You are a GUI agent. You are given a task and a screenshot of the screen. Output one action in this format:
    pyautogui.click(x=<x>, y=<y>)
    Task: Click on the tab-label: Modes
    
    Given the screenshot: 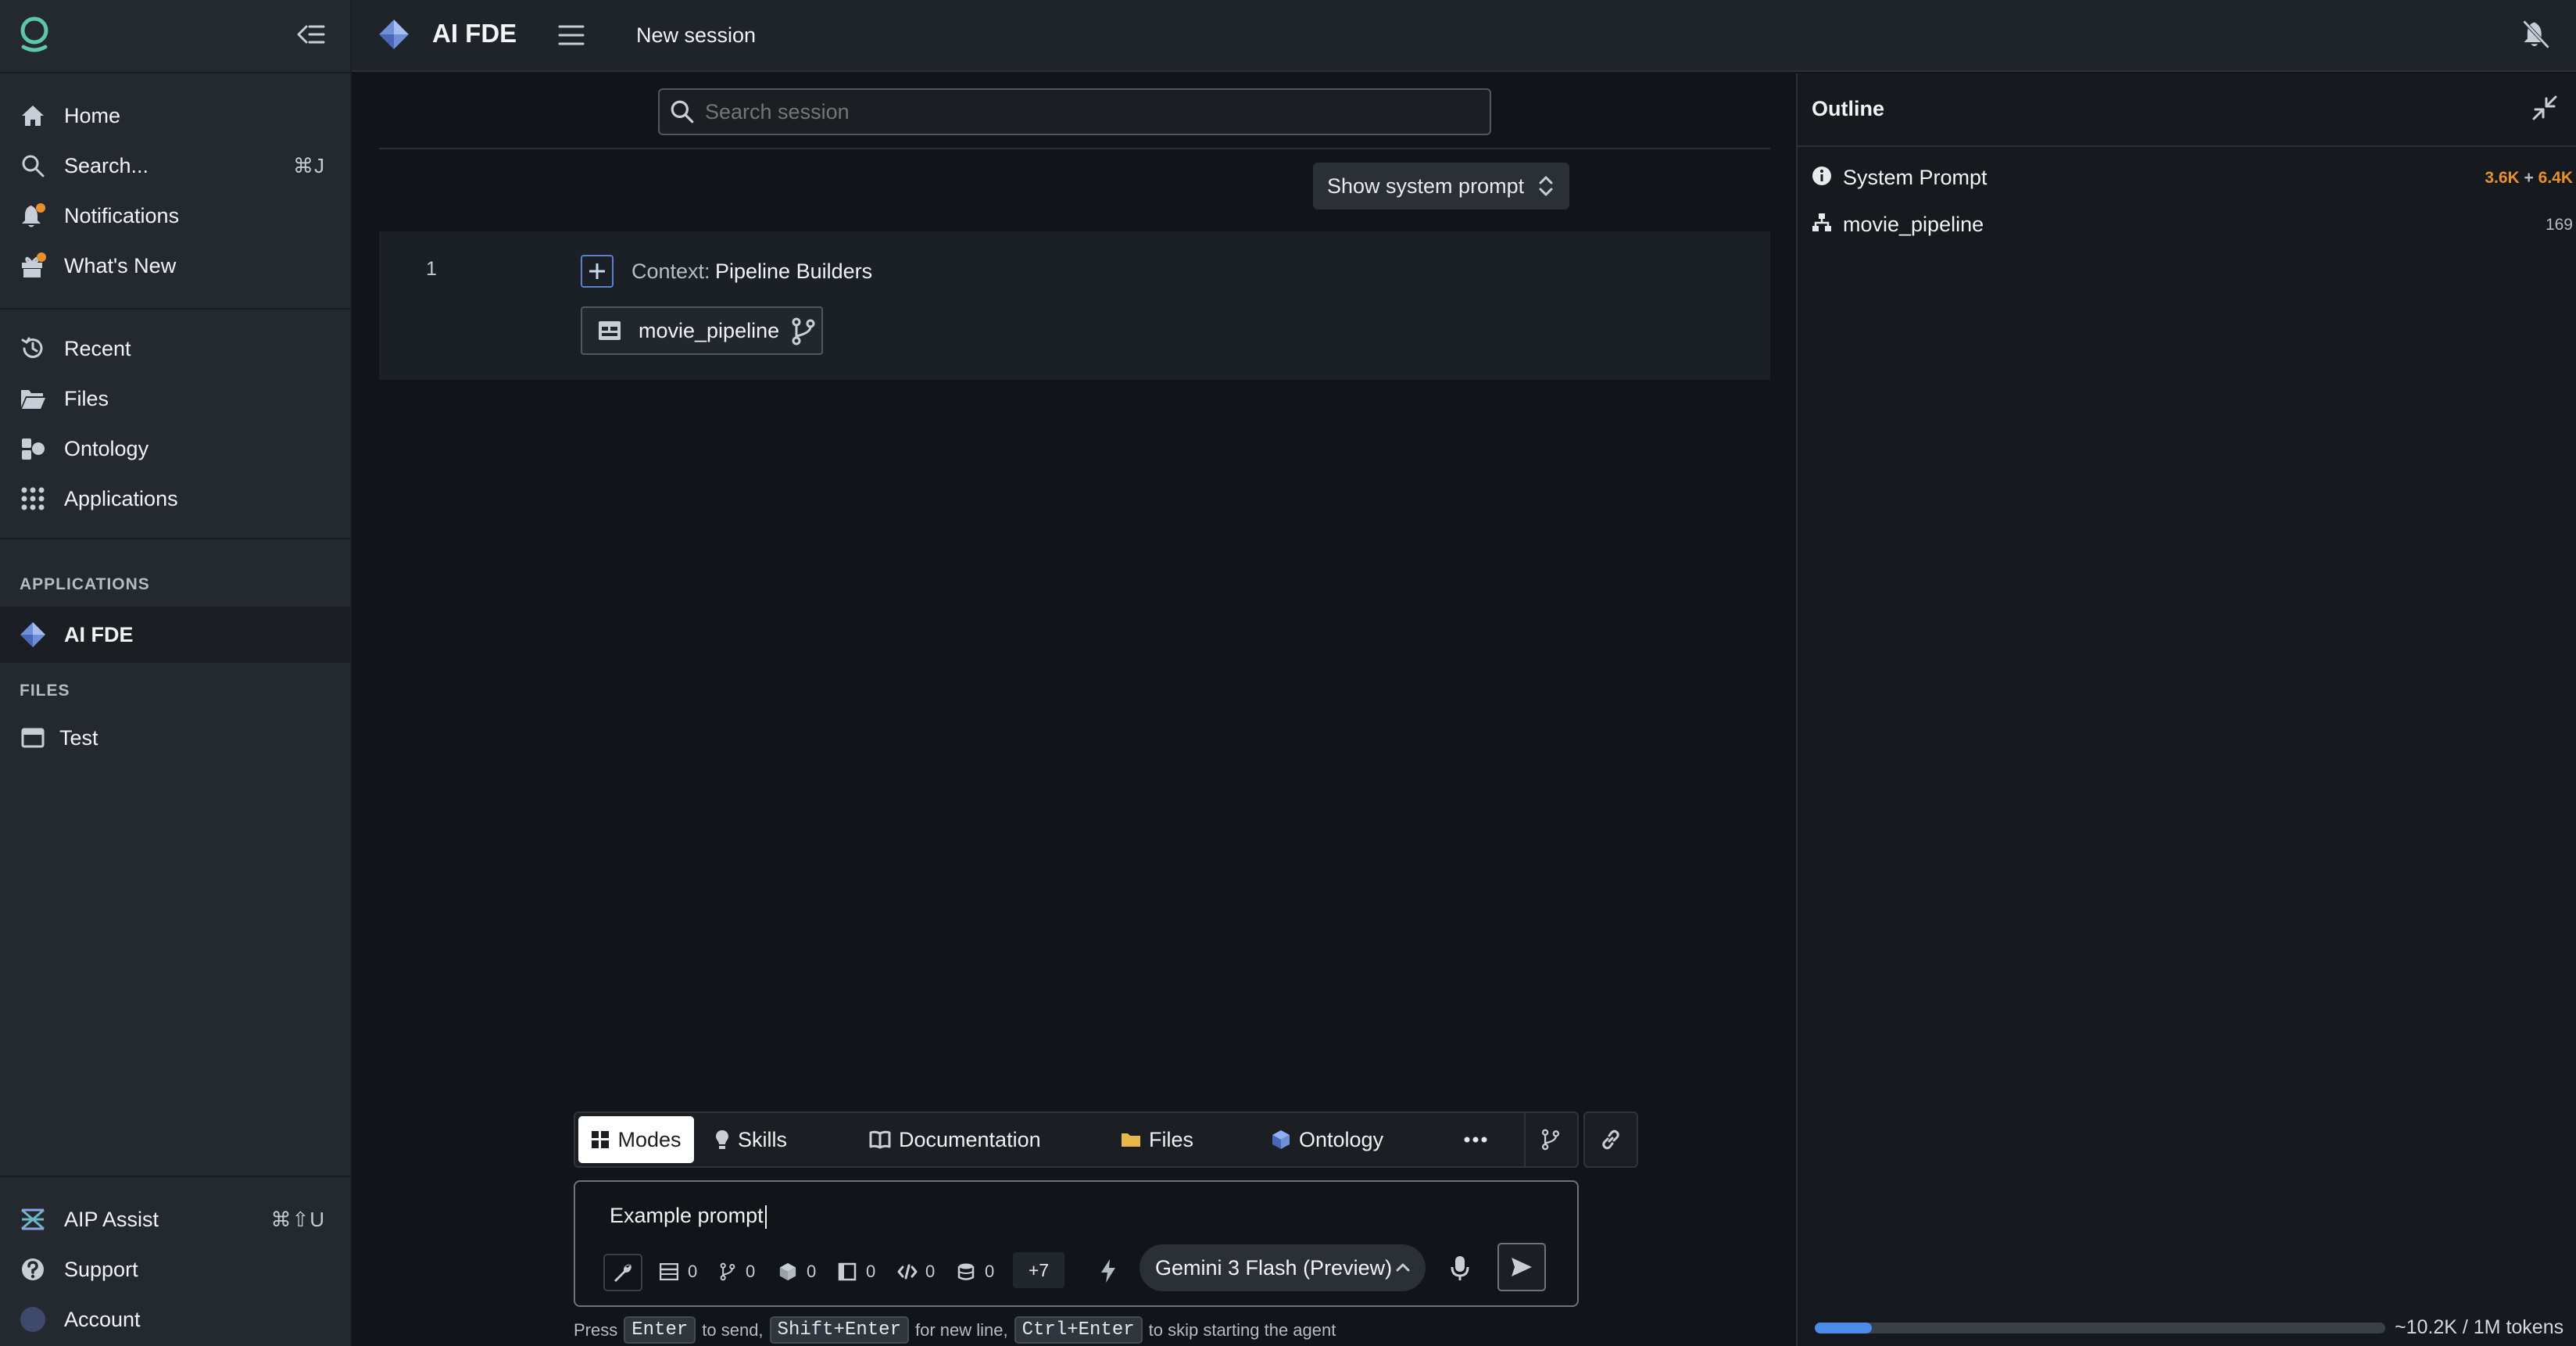 What is the action you would take?
    pyautogui.click(x=649, y=1139)
    